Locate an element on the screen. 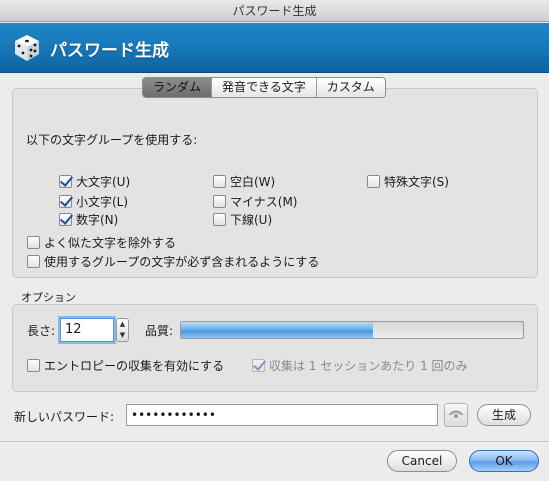 The height and width of the screenshot is (481, 549). special-checkbox: 特殊文字(S) is located at coordinates (408, 181).